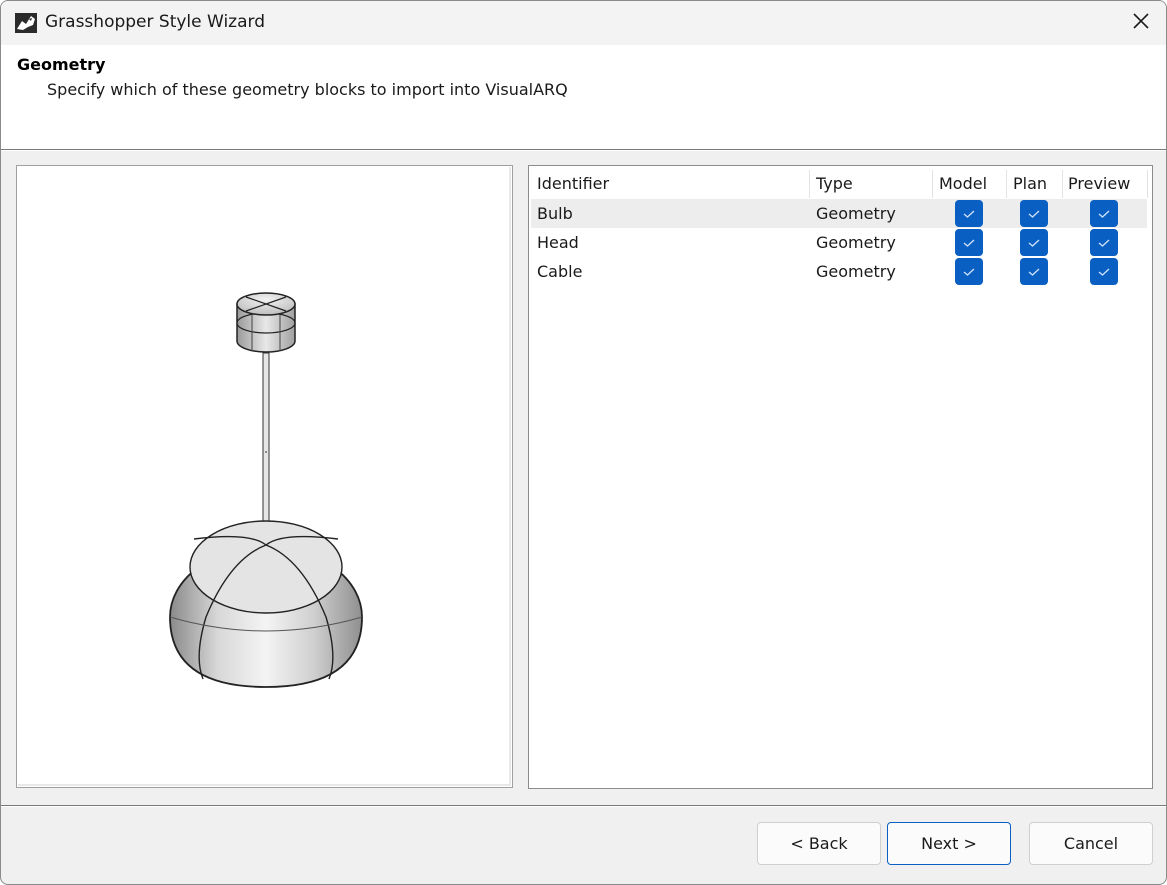 Image resolution: width=1167 pixels, height=885 pixels. What do you see at coordinates (573, 184) in the screenshot?
I see `column-header-identifier: Identifier` at bounding box center [573, 184].